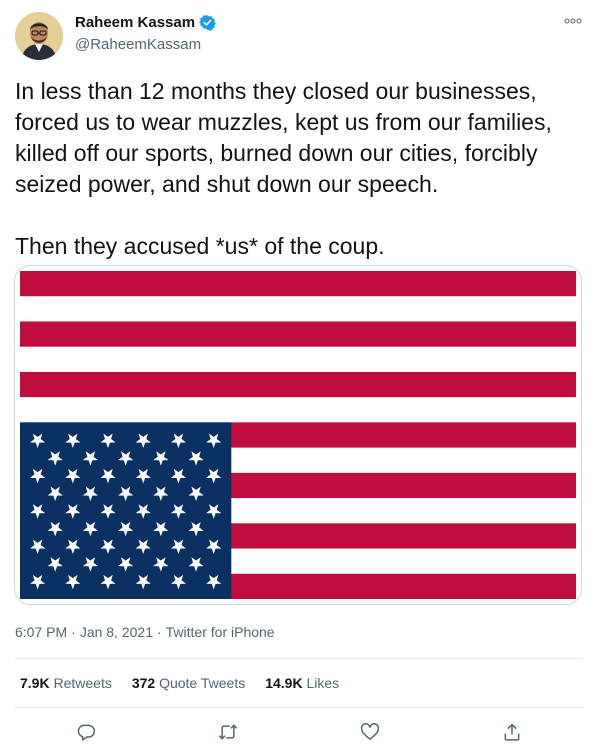 The image size is (598, 756). I want to click on avatar-image, so click(39, 36).